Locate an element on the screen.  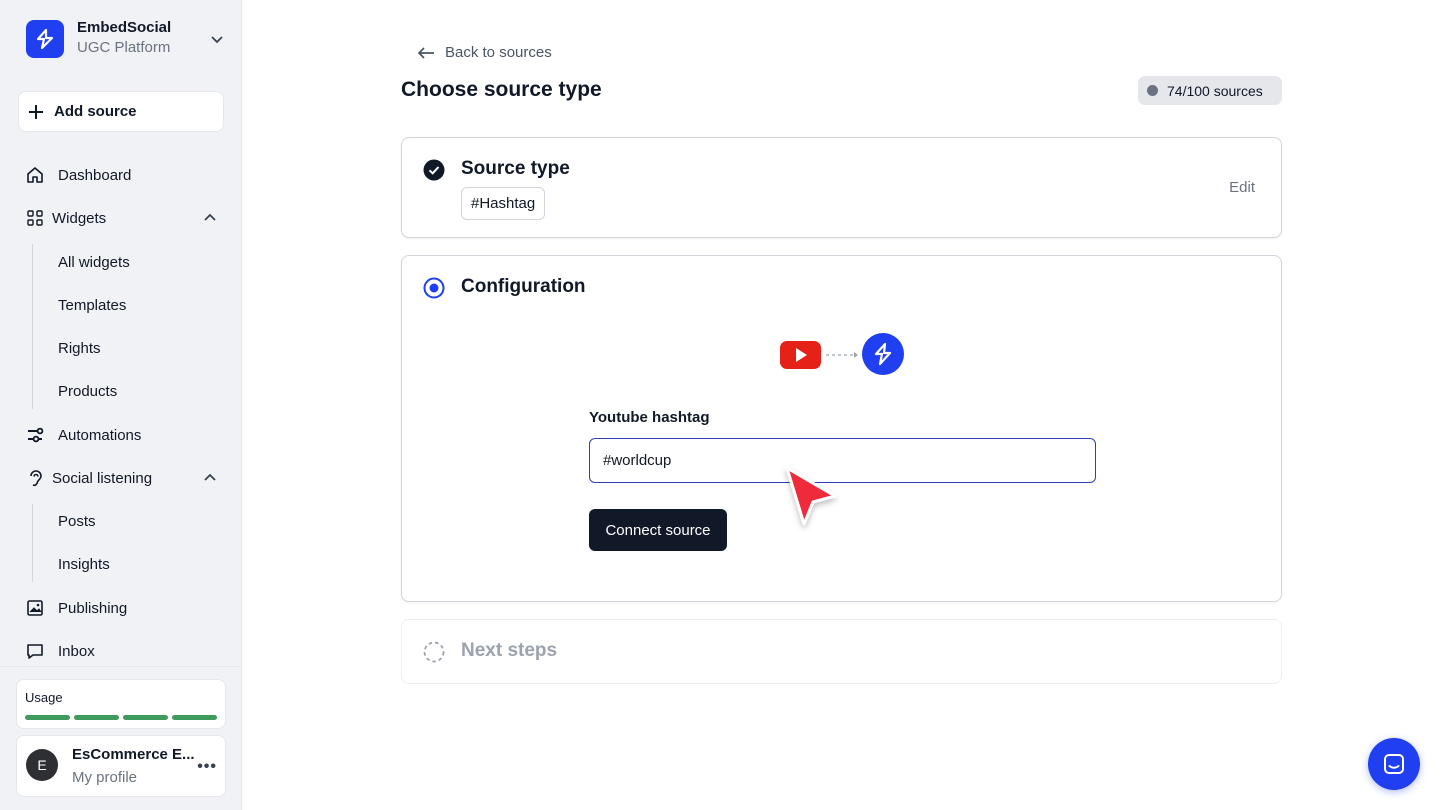
sidebar-item-label: Inbox is located at coordinates (76, 651).